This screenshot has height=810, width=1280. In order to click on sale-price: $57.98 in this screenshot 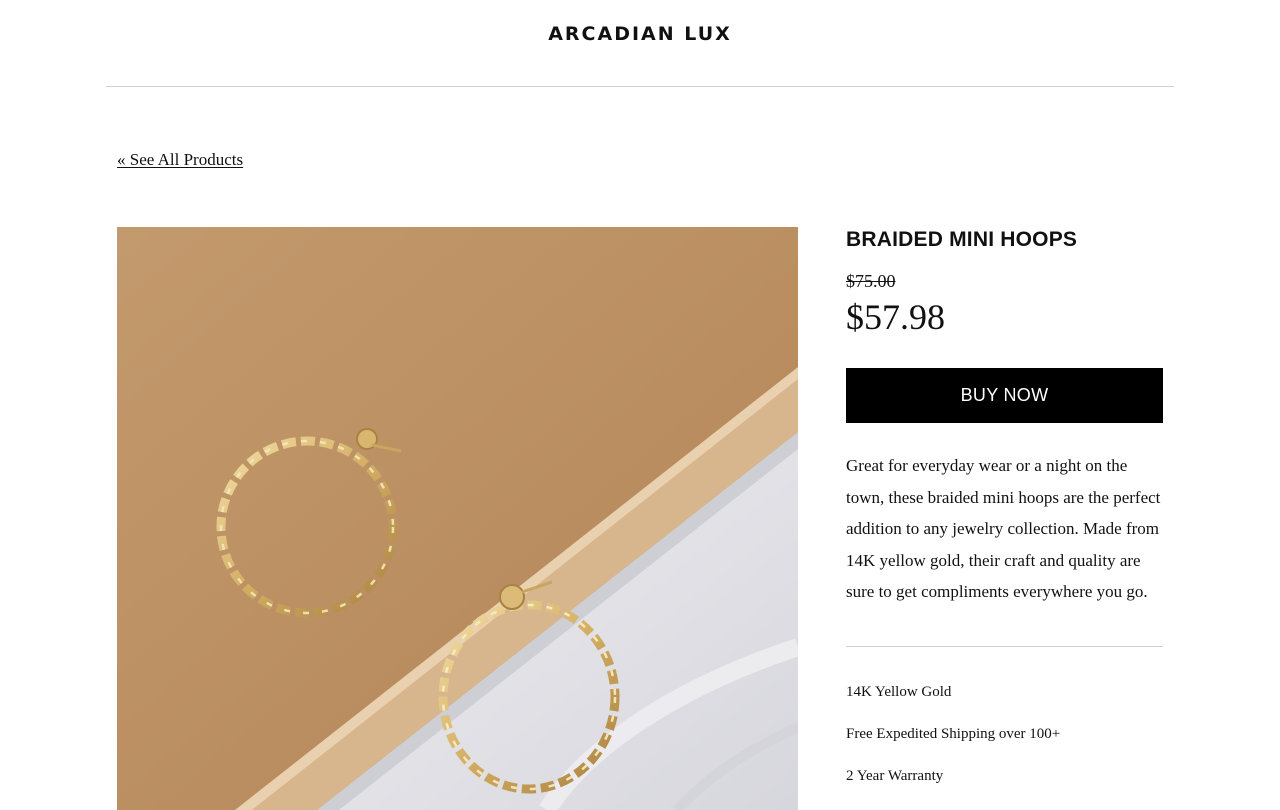, I will do `click(895, 317)`.